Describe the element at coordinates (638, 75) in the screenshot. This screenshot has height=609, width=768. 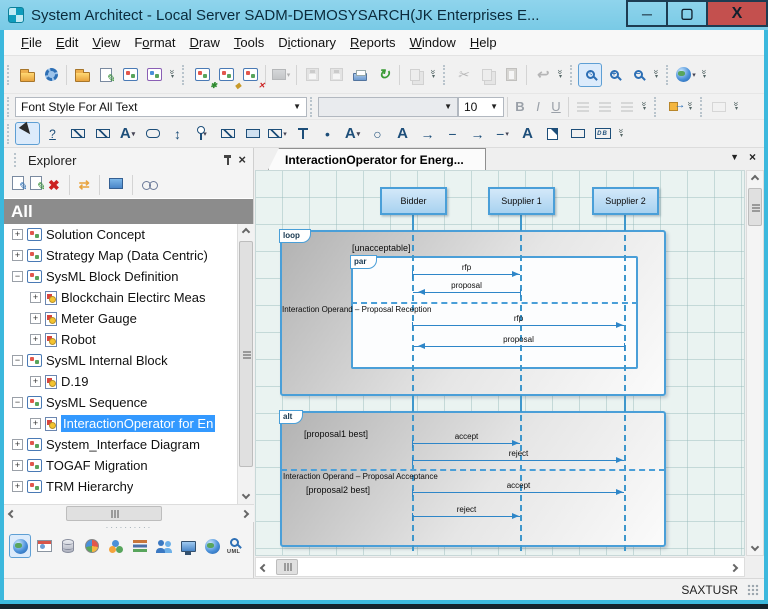
I see `zoom-out-button: −` at that location.